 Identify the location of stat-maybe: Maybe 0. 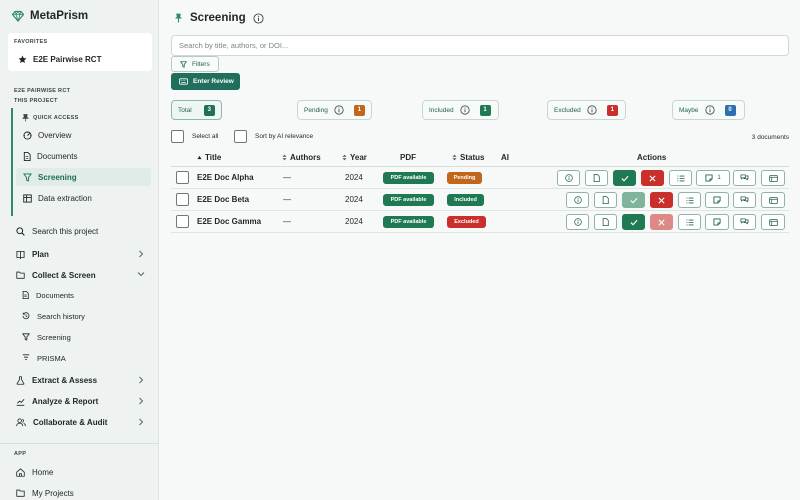
(708, 110).